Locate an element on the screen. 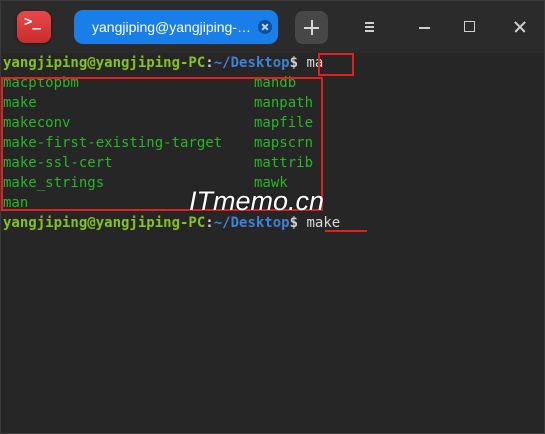  close-window-button is located at coordinates (520, 27).